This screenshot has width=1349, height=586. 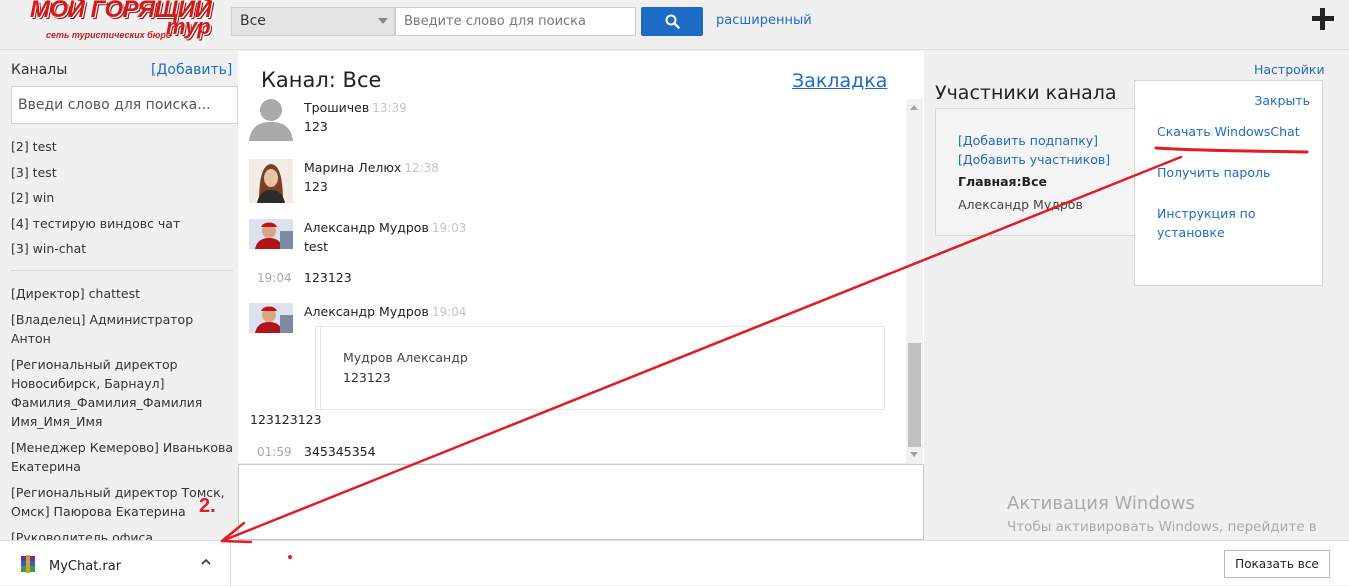 I want to click on message-author: Марина Лелюх 12:38, so click(x=371, y=167).